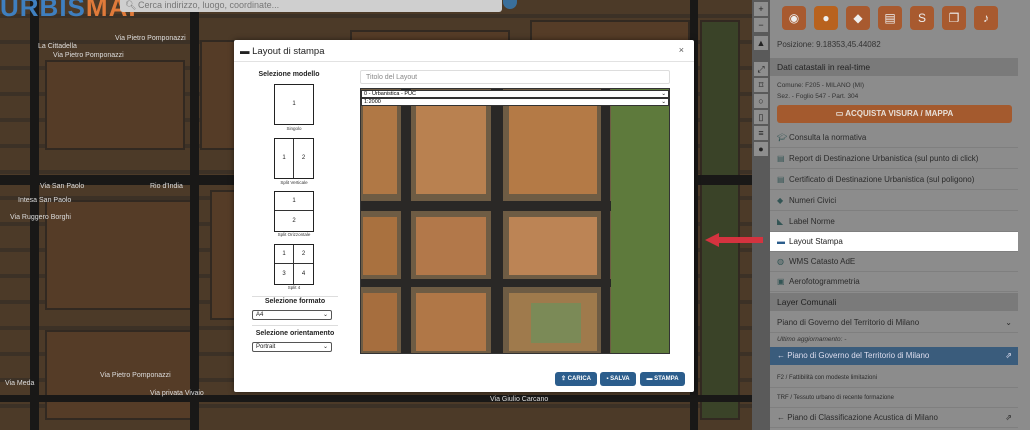 The height and width of the screenshot is (430, 1030). I want to click on template-cell: 3, so click(284, 274).